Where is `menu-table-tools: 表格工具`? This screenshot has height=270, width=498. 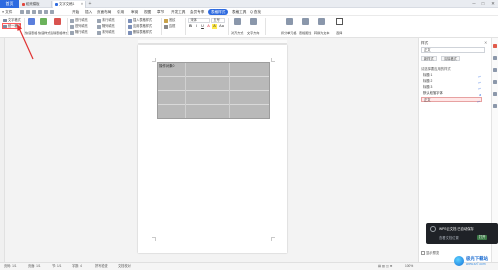 menu-table-tools: 表格工具 is located at coordinates (239, 12).